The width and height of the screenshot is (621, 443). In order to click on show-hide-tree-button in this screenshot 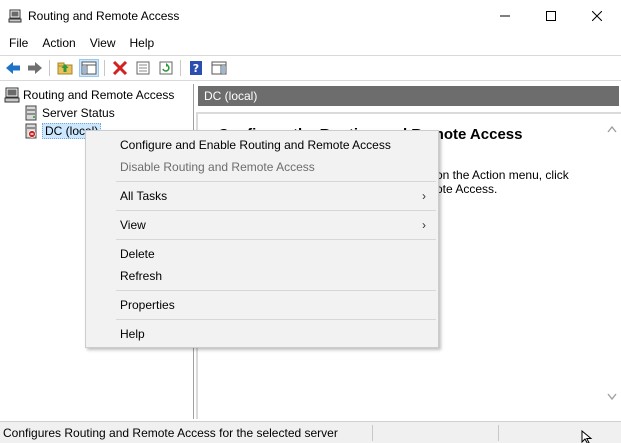, I will do `click(89, 68)`.